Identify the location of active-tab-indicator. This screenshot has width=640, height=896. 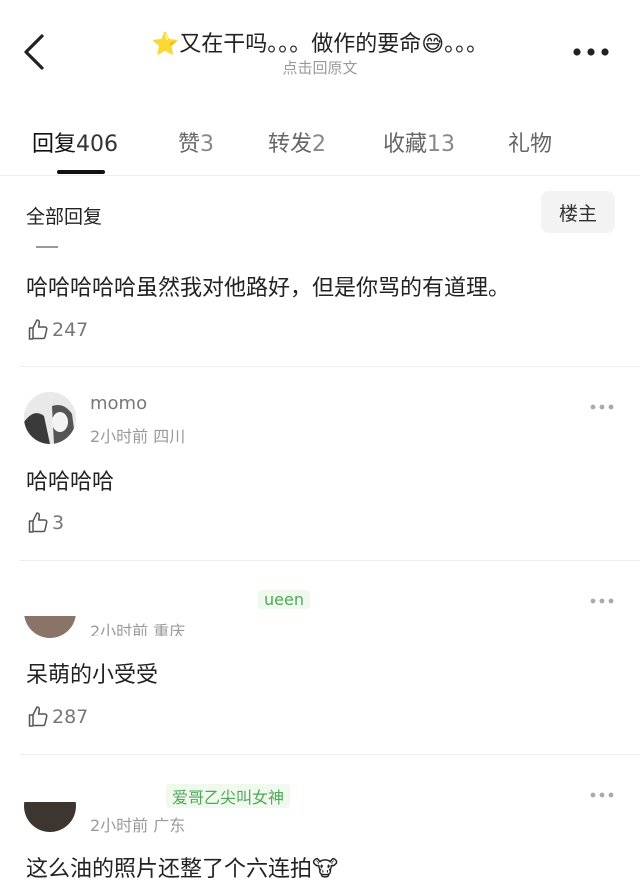
(81, 172).